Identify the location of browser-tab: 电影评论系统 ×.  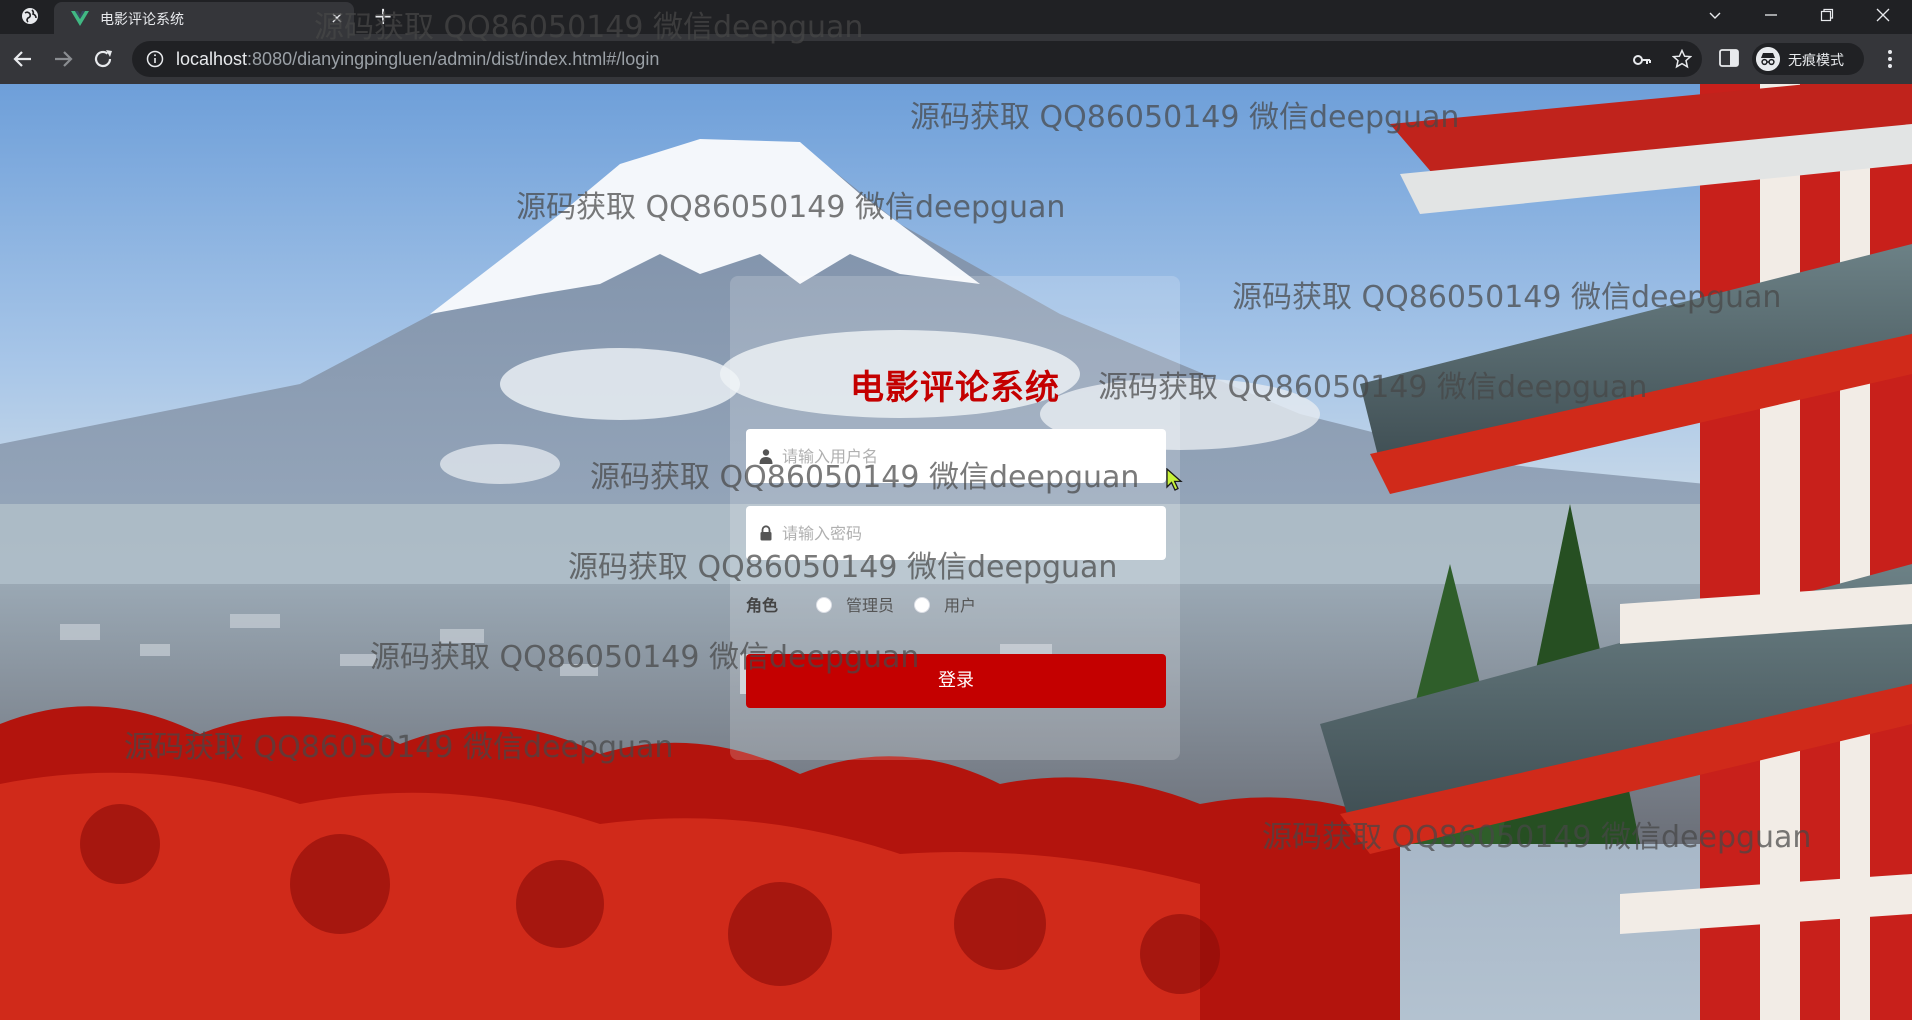
(204, 18).